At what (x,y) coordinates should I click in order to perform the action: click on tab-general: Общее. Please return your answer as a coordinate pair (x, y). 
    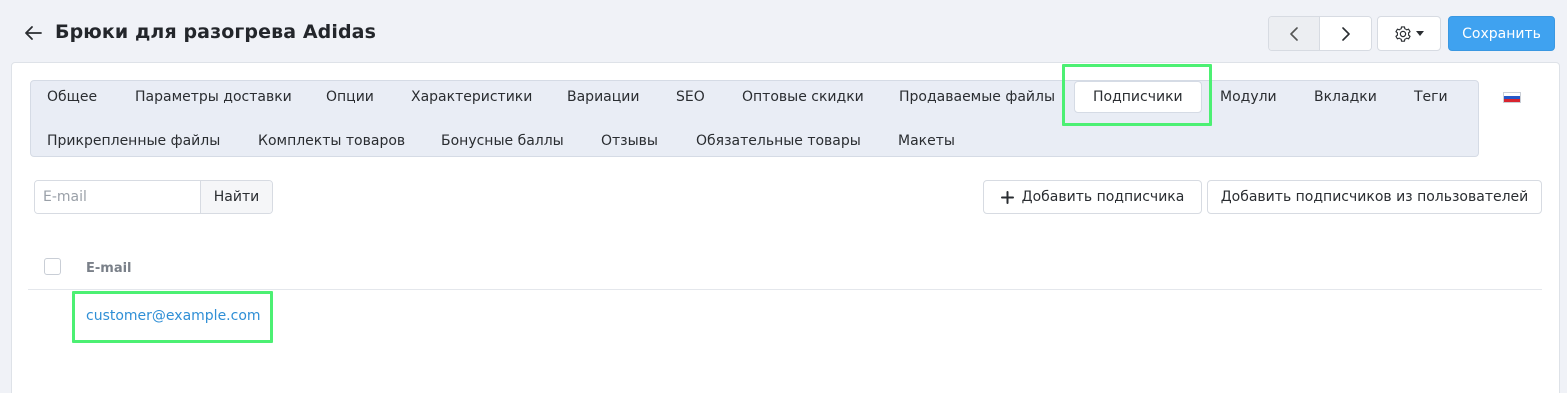
    Looking at the image, I should click on (72, 97).